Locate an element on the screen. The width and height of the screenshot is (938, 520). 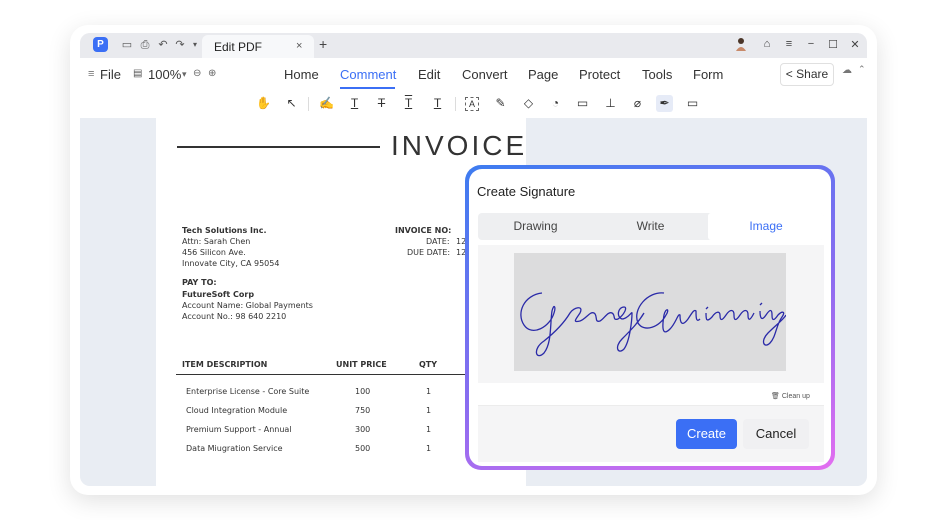
due-date-label: DUE DATE: is located at coordinates (429, 252).